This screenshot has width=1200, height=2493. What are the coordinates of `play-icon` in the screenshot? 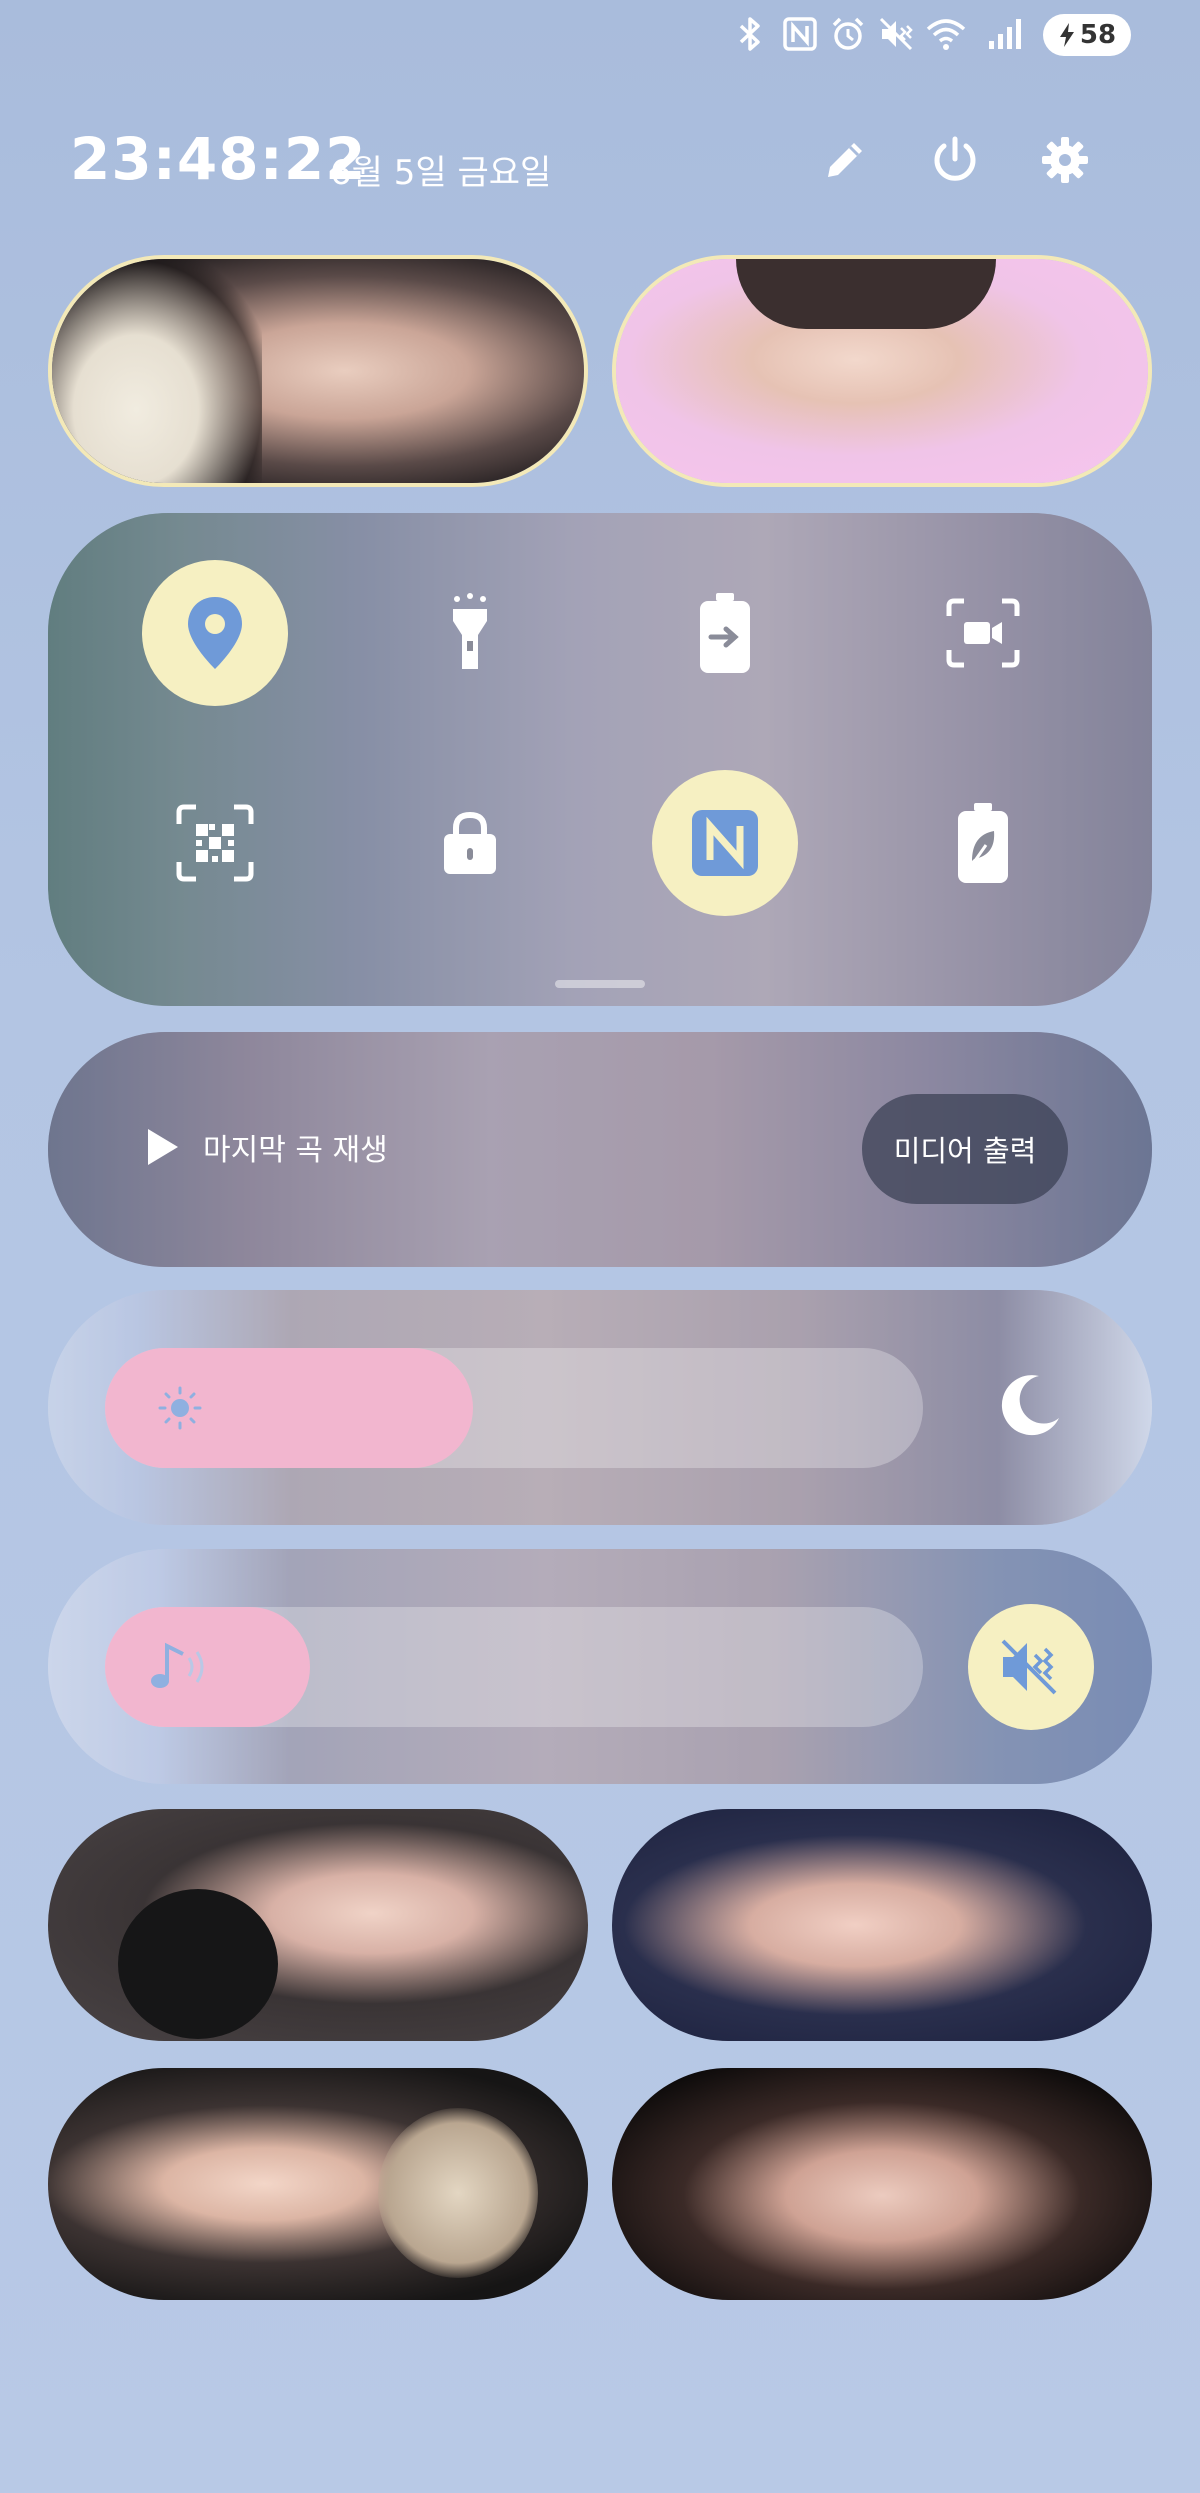 It's located at (163, 1147).